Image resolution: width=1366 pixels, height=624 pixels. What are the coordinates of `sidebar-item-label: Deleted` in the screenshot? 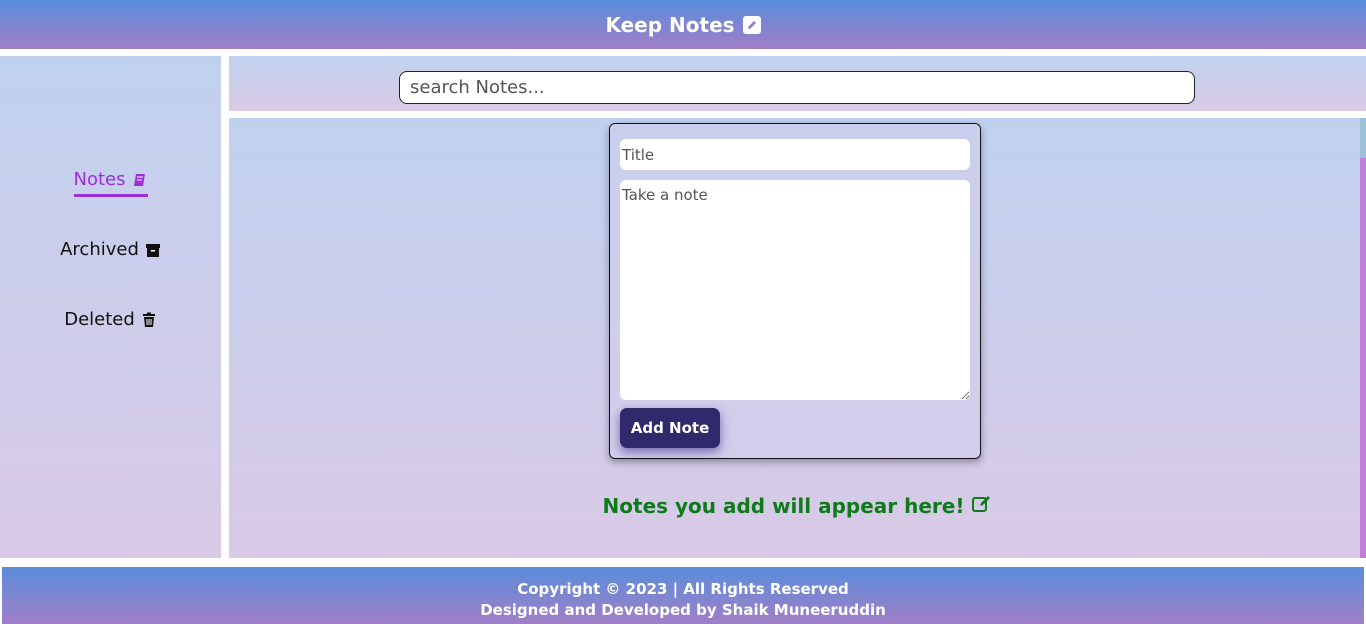 It's located at (99, 319).